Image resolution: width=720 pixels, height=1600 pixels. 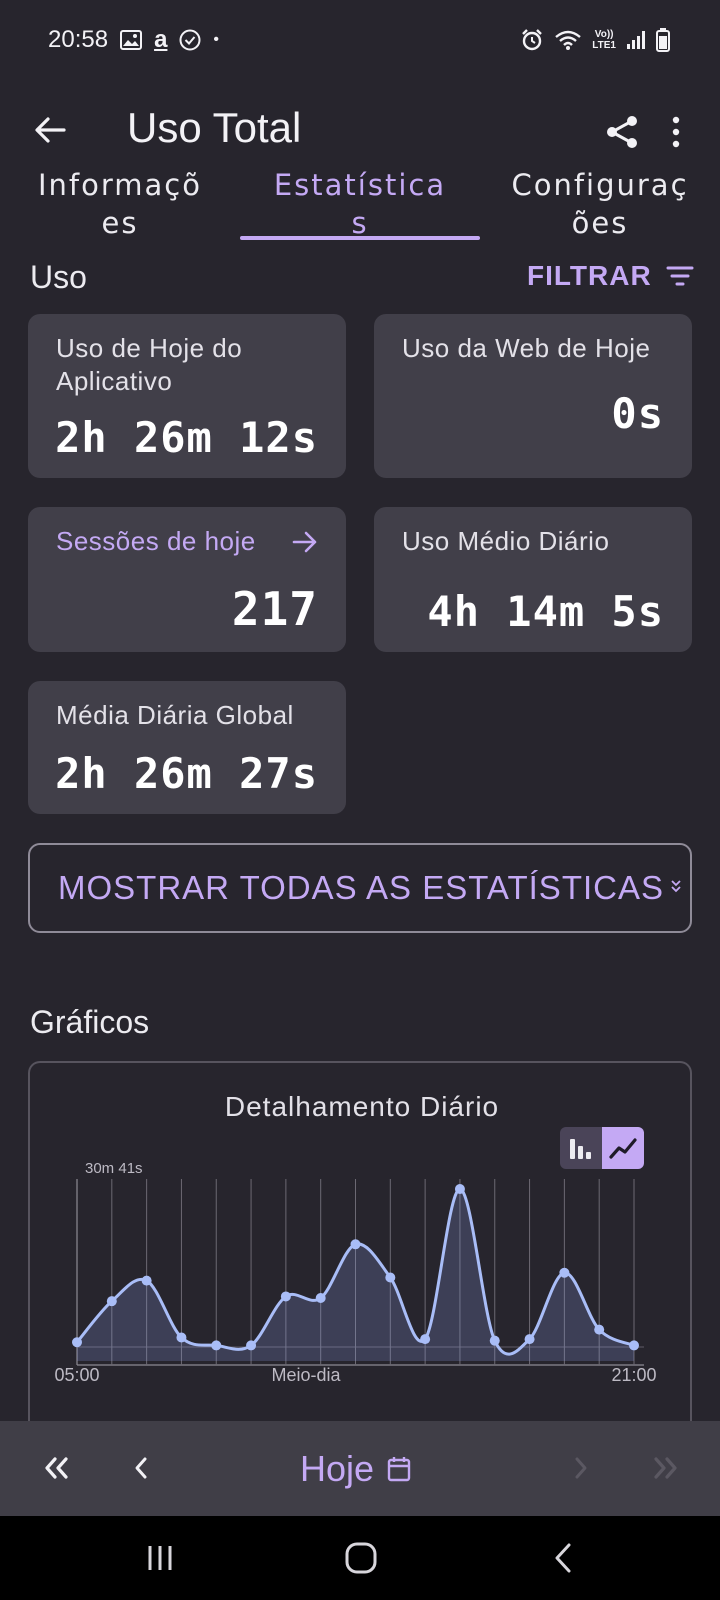 What do you see at coordinates (533, 579) in the screenshot?
I see `card-average-daily-usage: Uso Médio Diário 4h 14m 5s` at bounding box center [533, 579].